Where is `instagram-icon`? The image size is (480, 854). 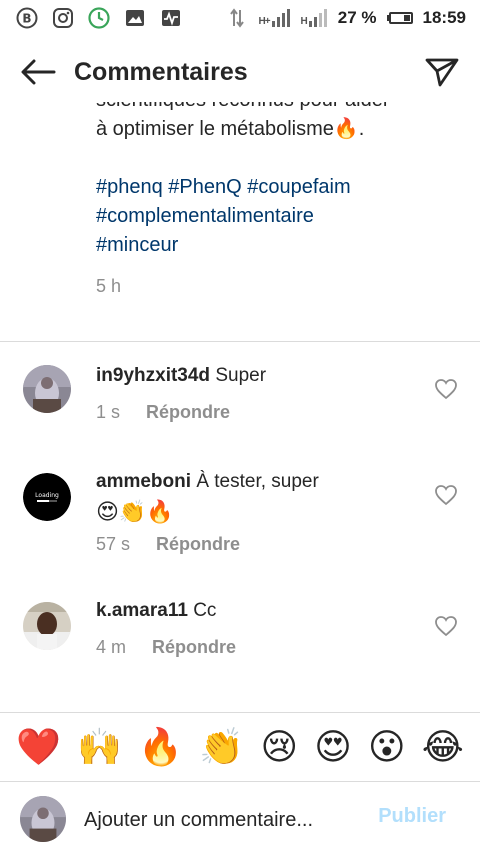 instagram-icon is located at coordinates (63, 18).